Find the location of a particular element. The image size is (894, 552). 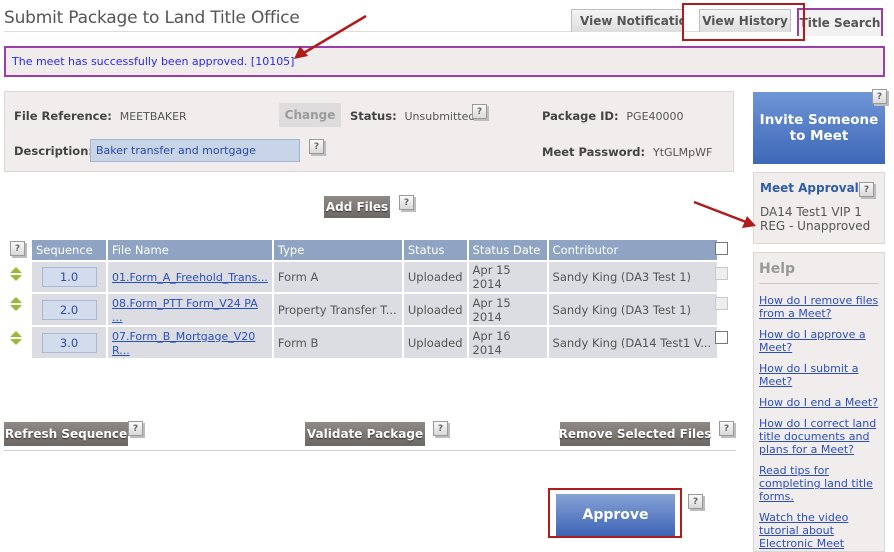

annotation-highlight-view-history is located at coordinates (743, 22).